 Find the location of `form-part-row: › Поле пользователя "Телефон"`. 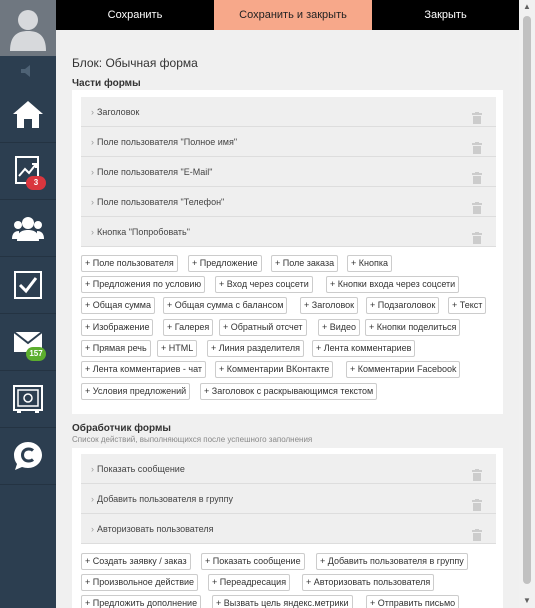

form-part-row: › Поле пользователя "Телефон" is located at coordinates (288, 202).